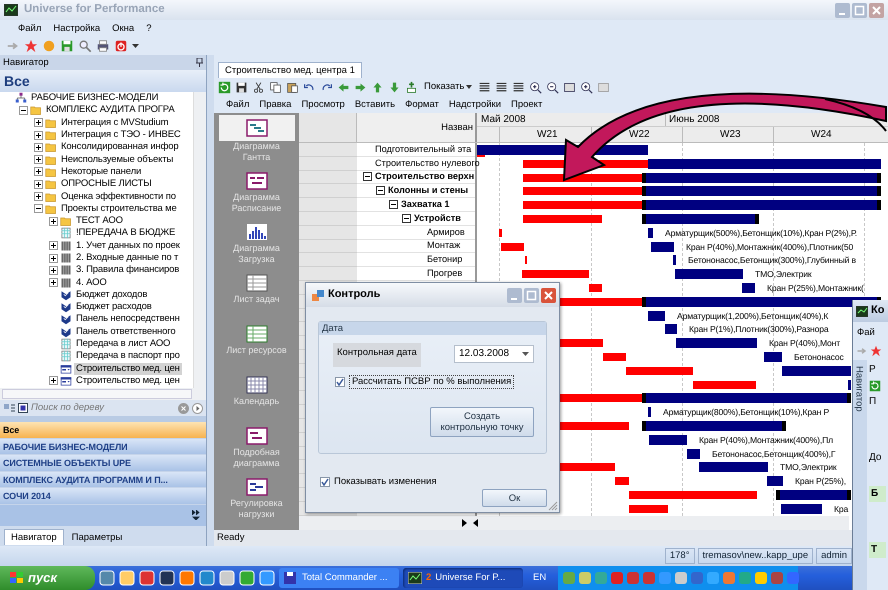  Describe the element at coordinates (292, 87) in the screenshot. I see `paste-icon` at that location.